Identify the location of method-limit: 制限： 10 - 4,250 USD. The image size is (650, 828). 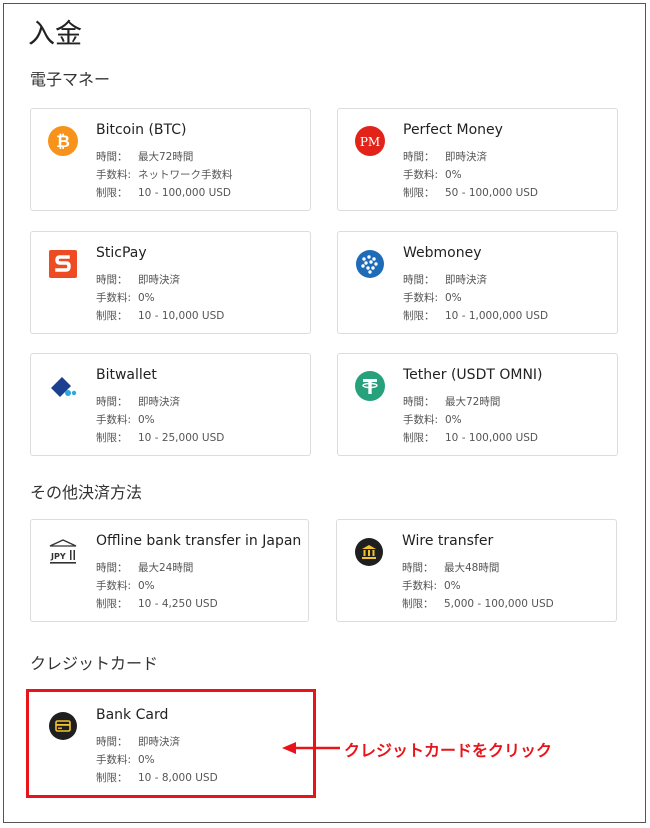
(157, 604).